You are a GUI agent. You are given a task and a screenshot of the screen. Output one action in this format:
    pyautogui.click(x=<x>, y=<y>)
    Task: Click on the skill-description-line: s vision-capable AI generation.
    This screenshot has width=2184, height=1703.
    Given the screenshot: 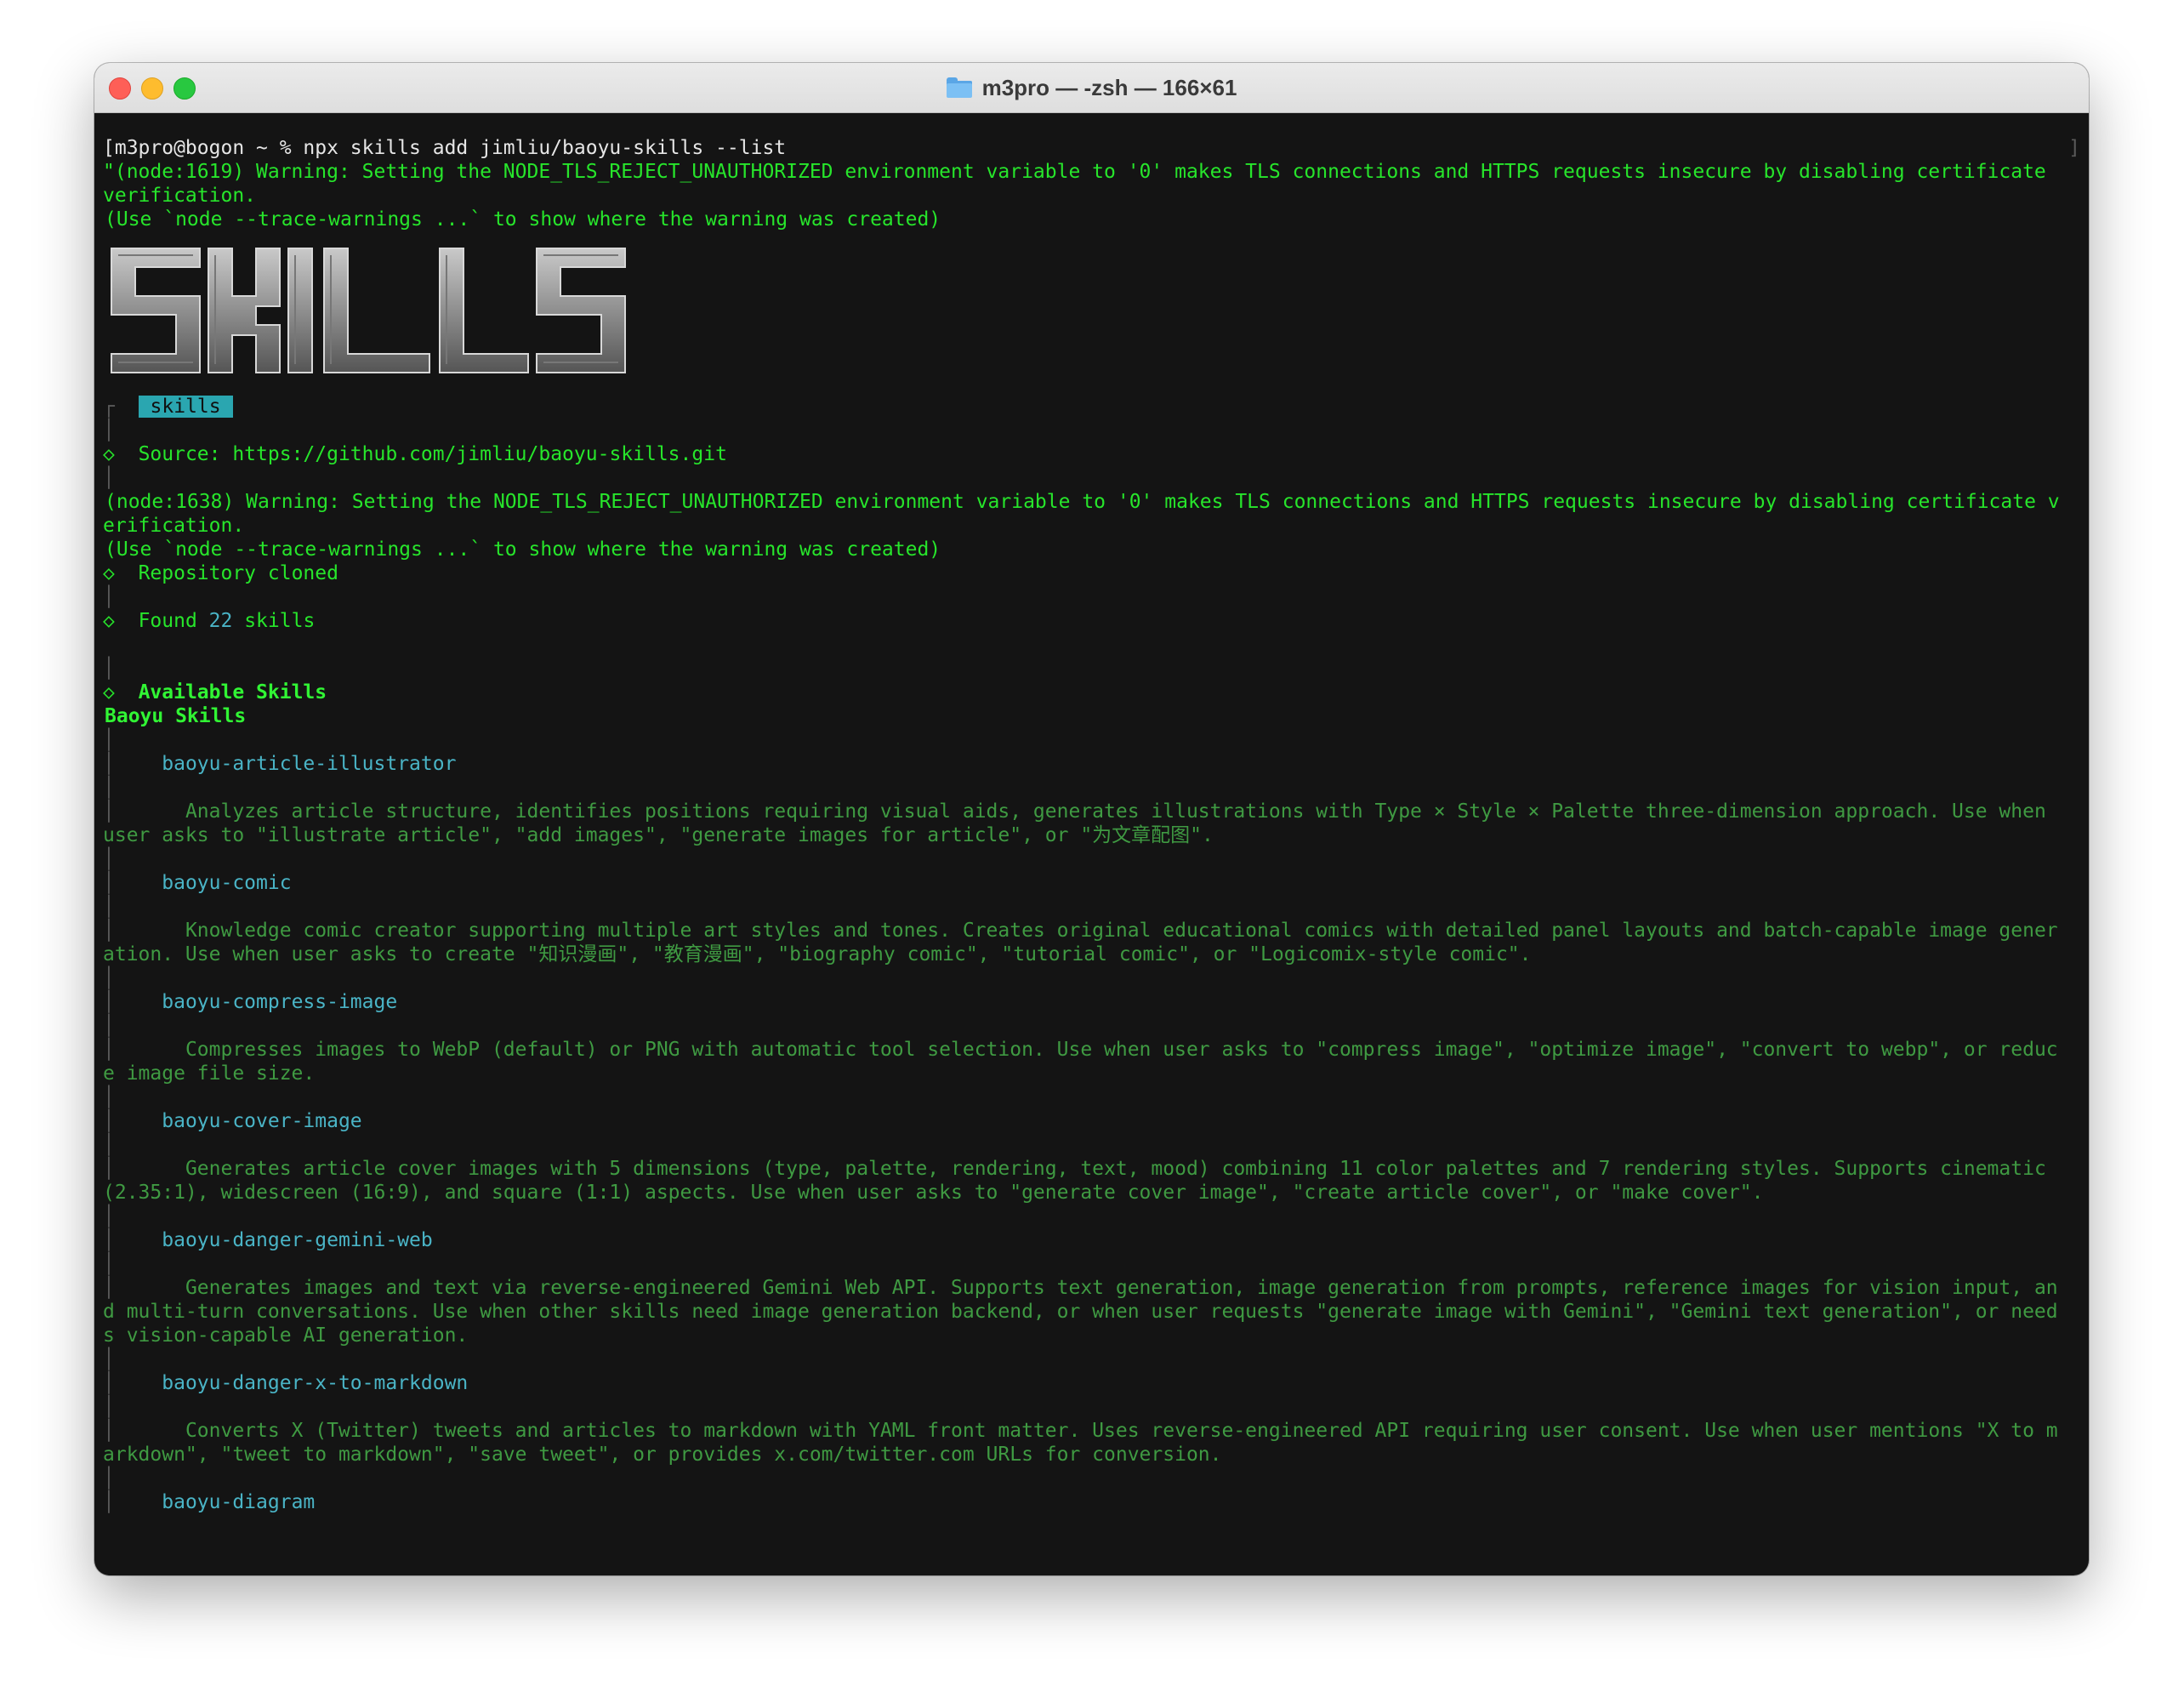 What is the action you would take?
    pyautogui.click(x=286, y=1335)
    